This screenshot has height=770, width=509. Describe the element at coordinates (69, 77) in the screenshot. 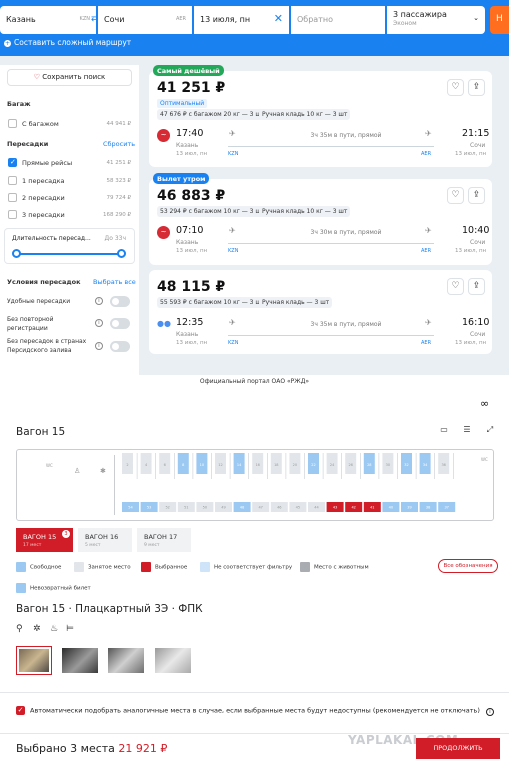

I see `save-search-button: ♡ Сохранить поиск` at that location.